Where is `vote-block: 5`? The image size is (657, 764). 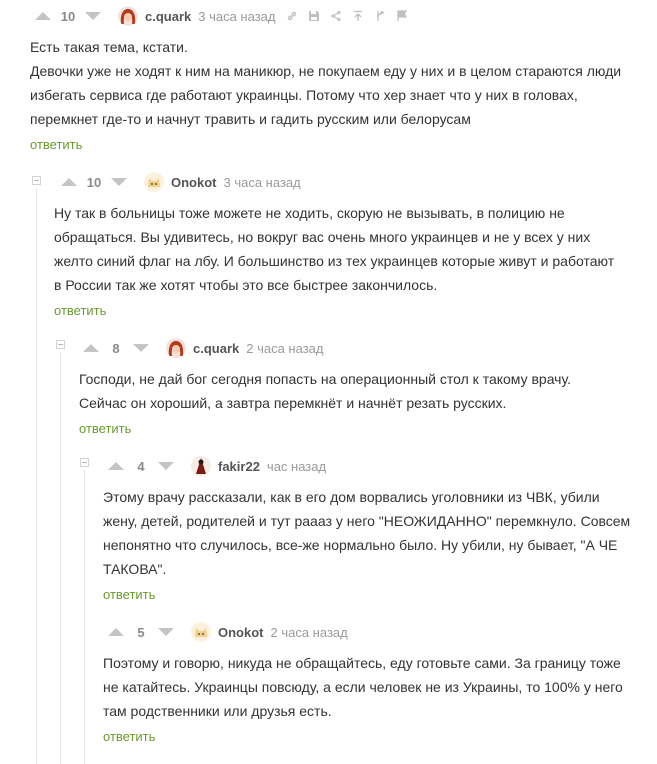
vote-block: 5 is located at coordinates (141, 632).